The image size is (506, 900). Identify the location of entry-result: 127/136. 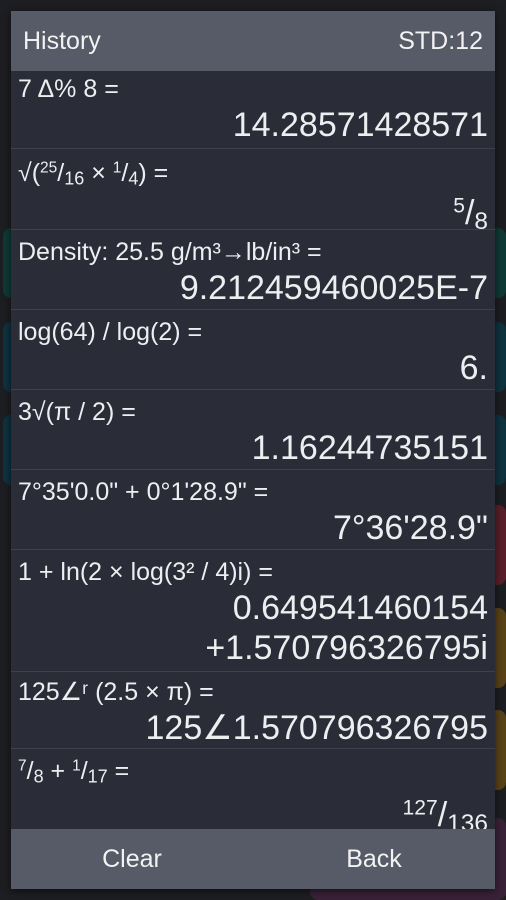
(445, 812).